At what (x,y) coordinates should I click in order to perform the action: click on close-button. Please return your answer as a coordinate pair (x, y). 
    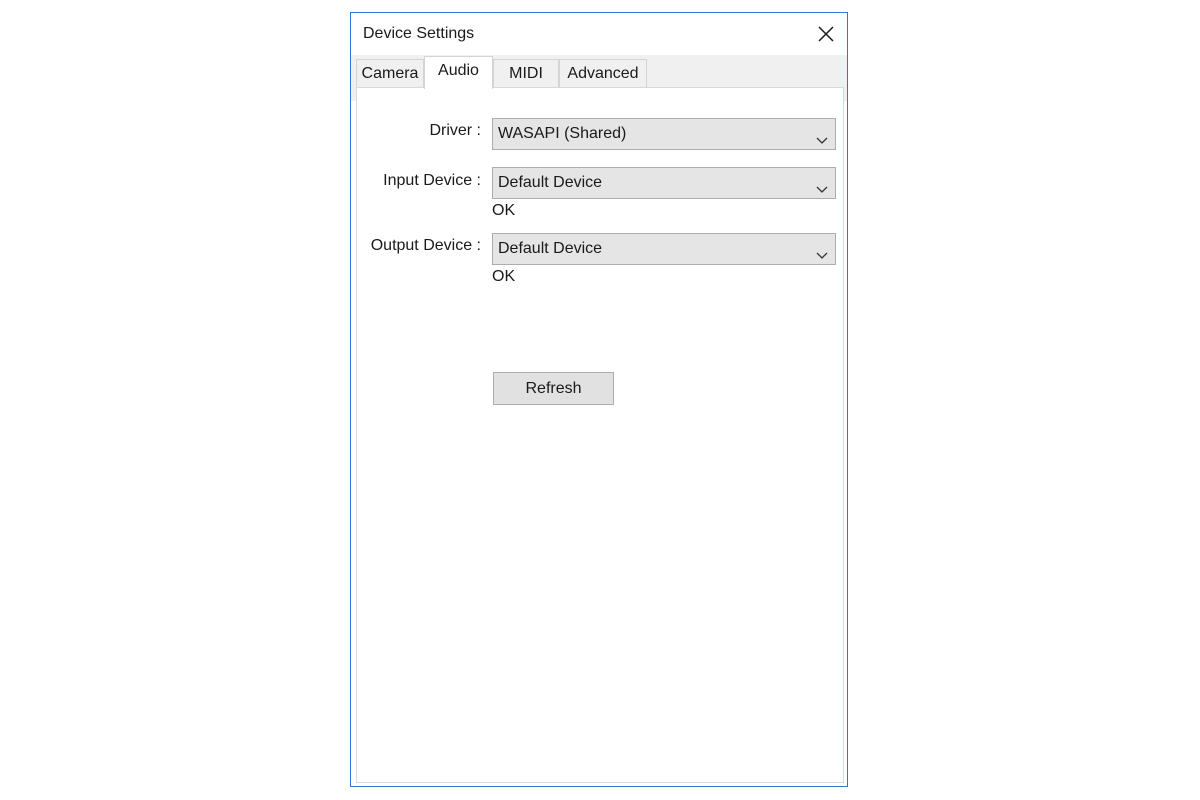
    Looking at the image, I should click on (826, 34).